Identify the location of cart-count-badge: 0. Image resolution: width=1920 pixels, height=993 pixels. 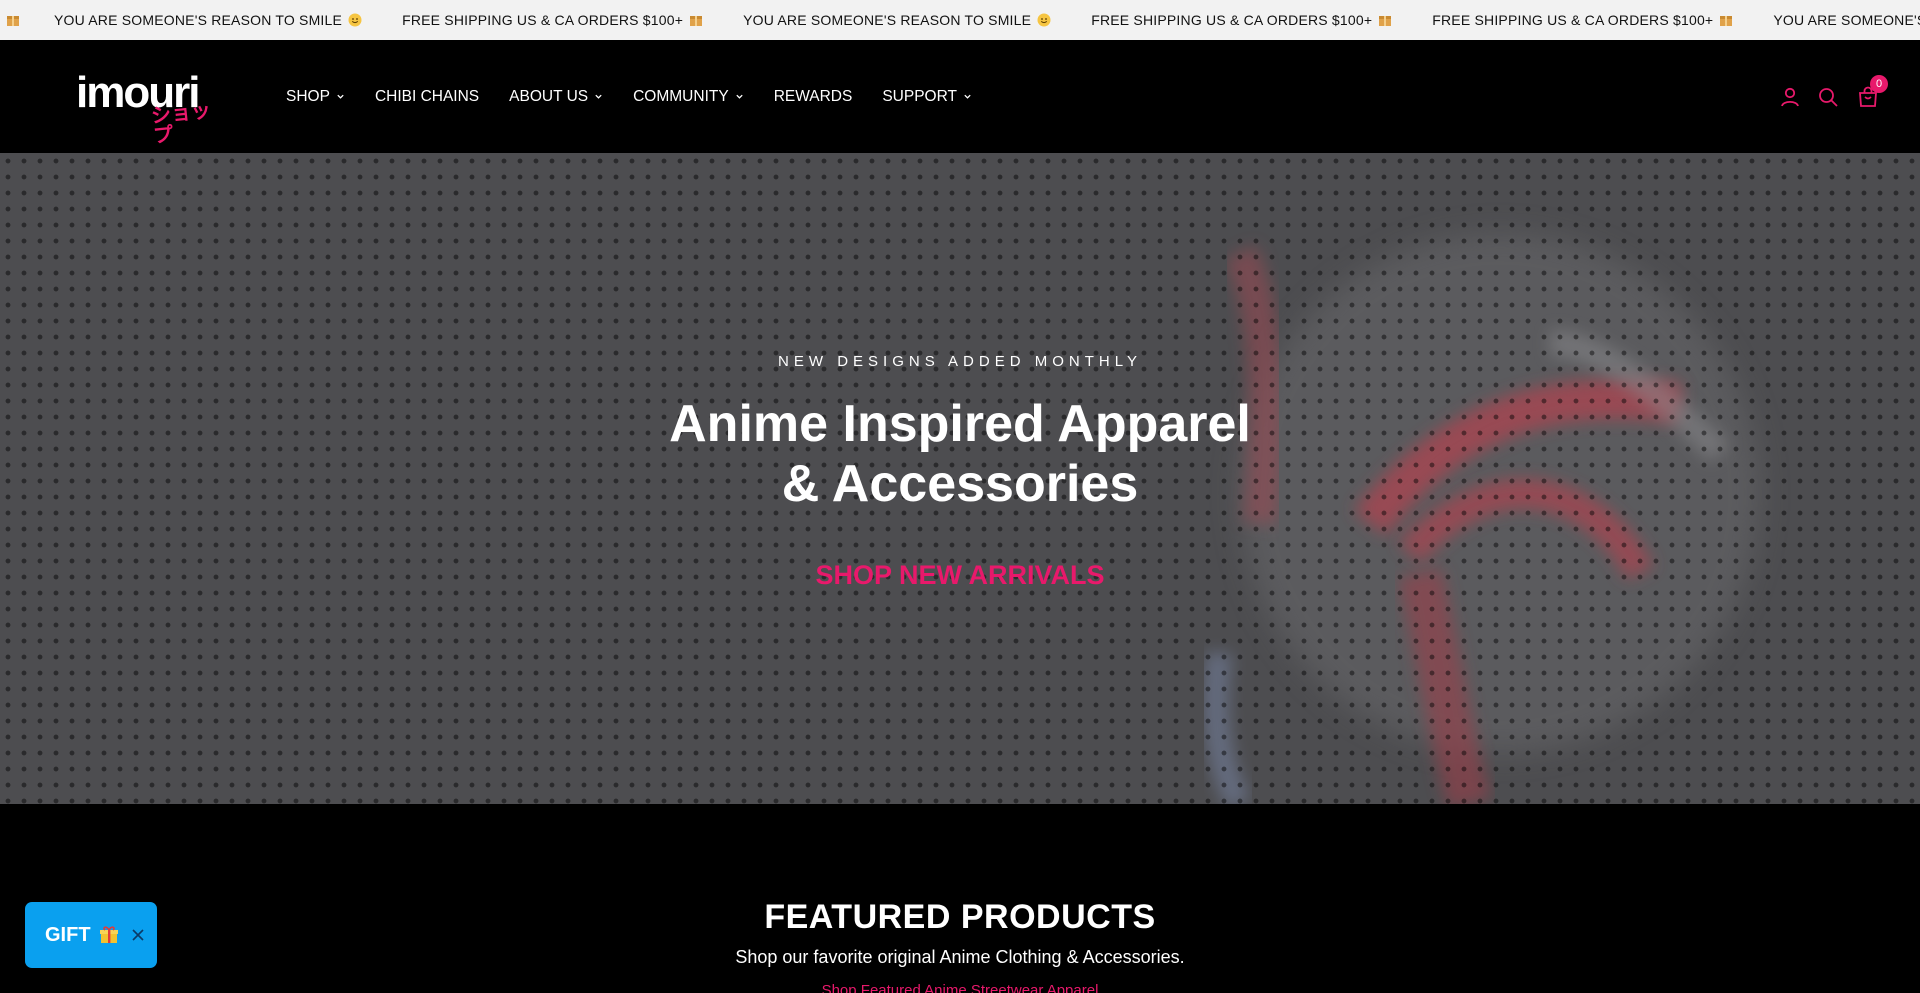
(1879, 83).